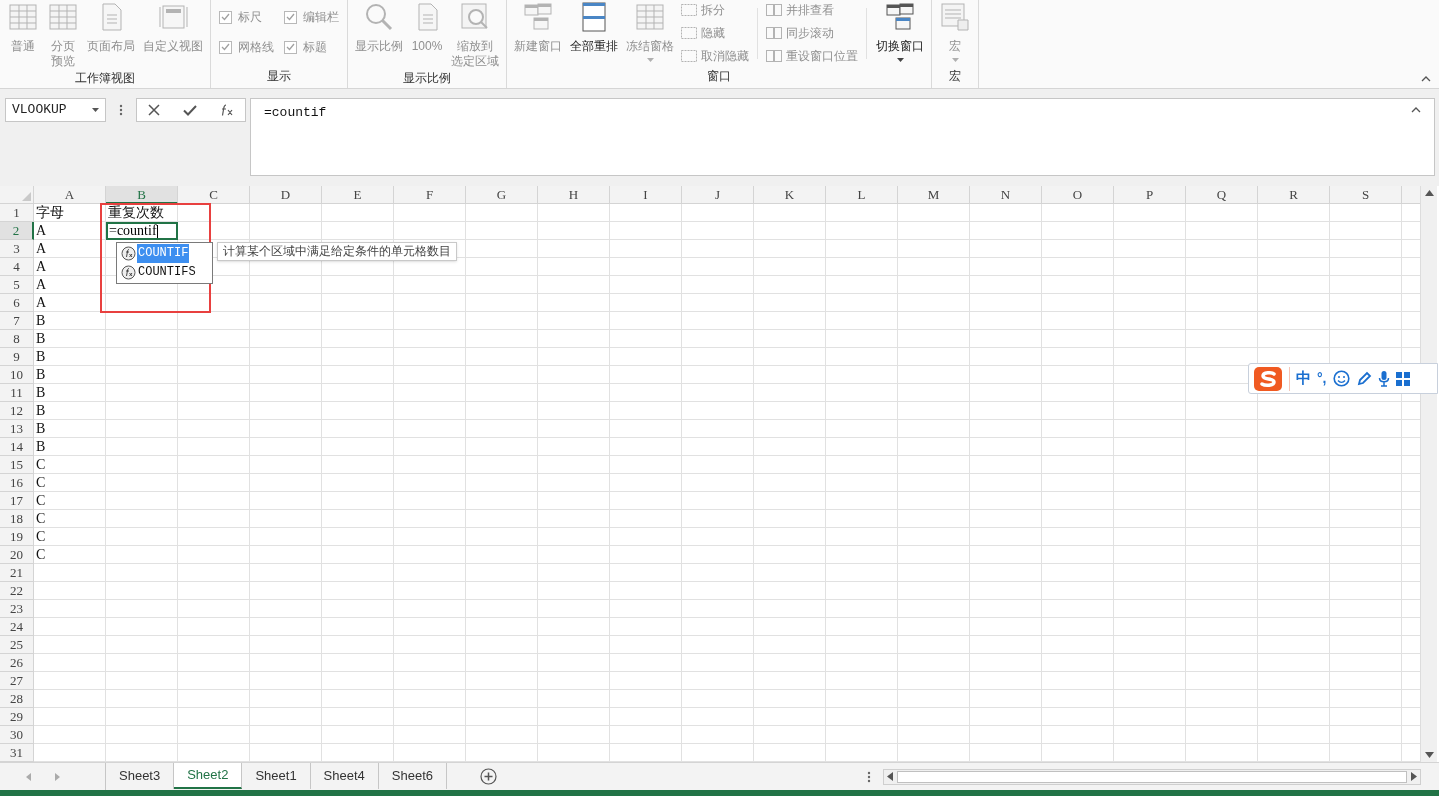 The image size is (1439, 796). What do you see at coordinates (17, 339) in the screenshot?
I see `row-header: 8` at bounding box center [17, 339].